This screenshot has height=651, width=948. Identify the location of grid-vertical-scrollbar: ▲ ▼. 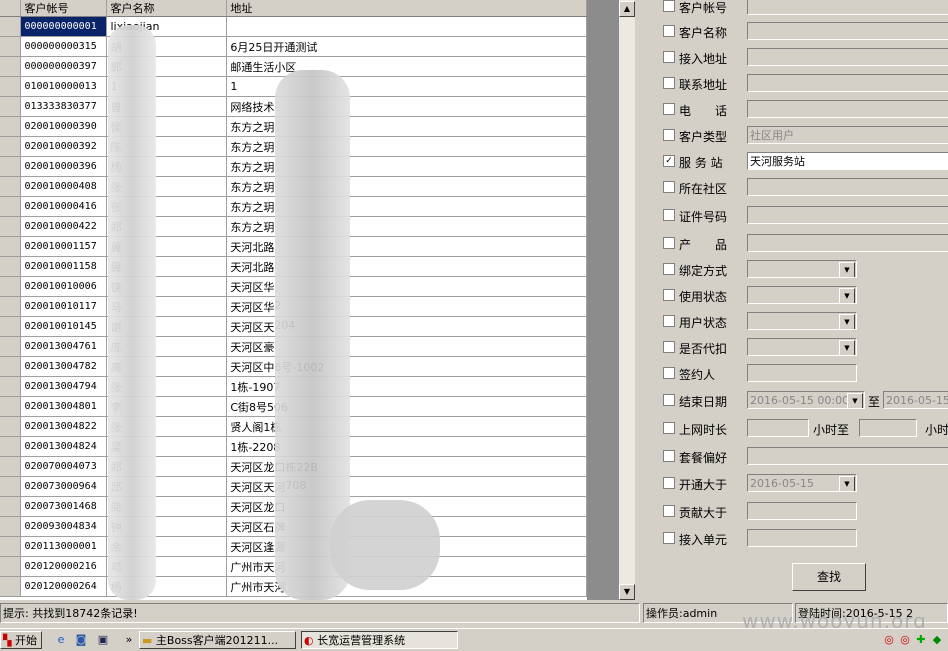
(627, 300).